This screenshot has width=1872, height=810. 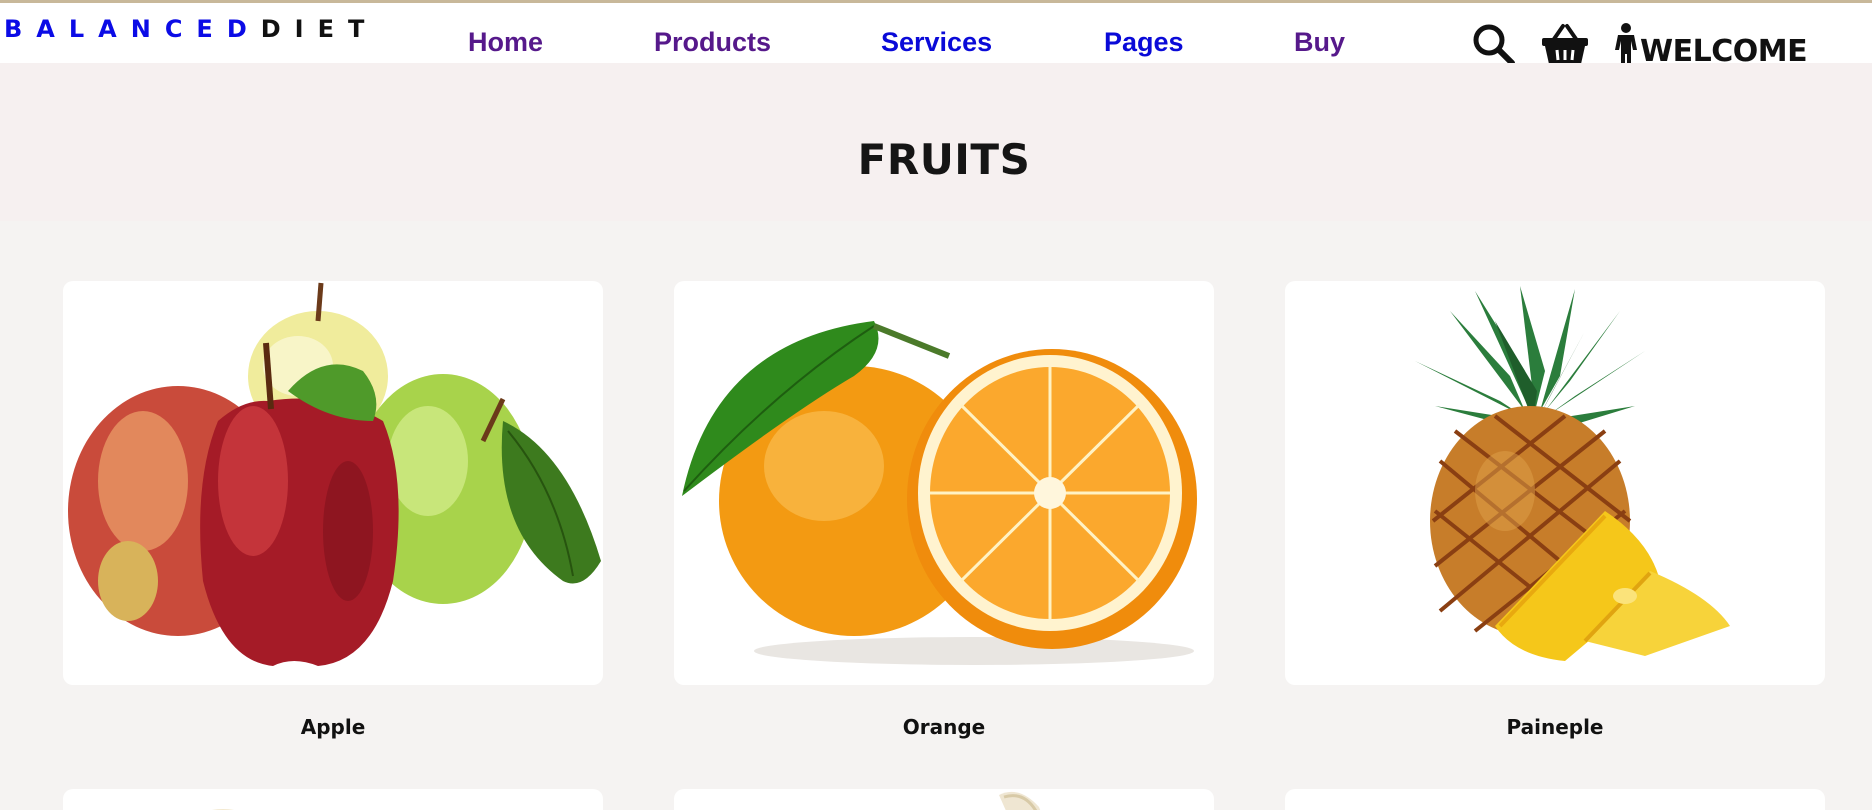 I want to click on product-name-orange: Orange, so click(x=944, y=727).